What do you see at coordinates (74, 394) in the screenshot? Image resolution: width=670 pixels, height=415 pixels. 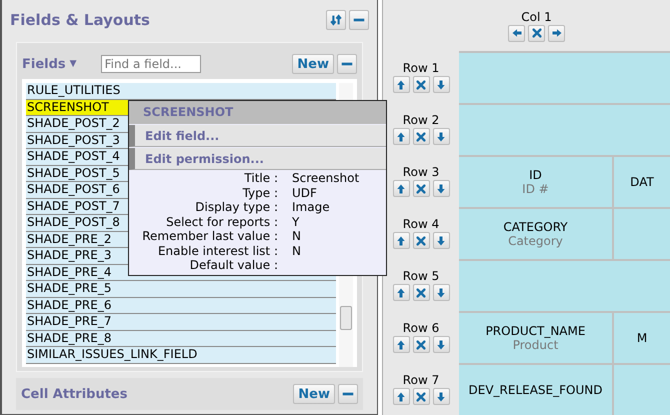 I see `cell-attributes-title: Cell Attributes` at bounding box center [74, 394].